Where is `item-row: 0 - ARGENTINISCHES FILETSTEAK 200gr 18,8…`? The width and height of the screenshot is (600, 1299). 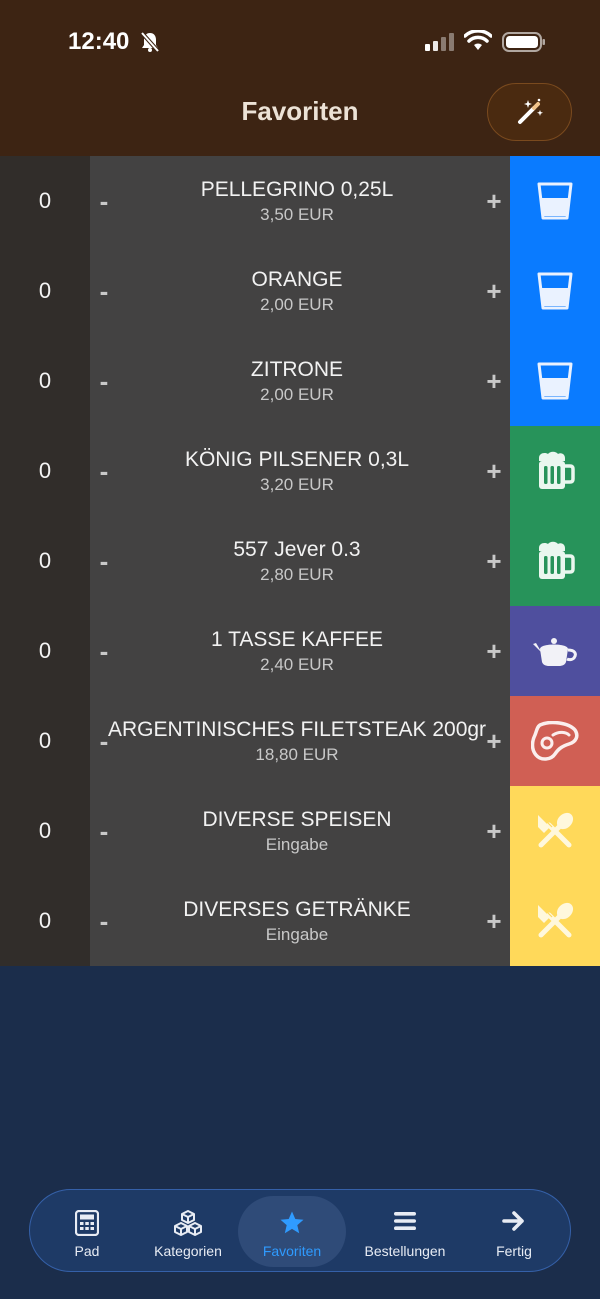
item-row: 0 - ARGENTINISCHES FILETSTEAK 200gr 18,8… is located at coordinates (300, 741).